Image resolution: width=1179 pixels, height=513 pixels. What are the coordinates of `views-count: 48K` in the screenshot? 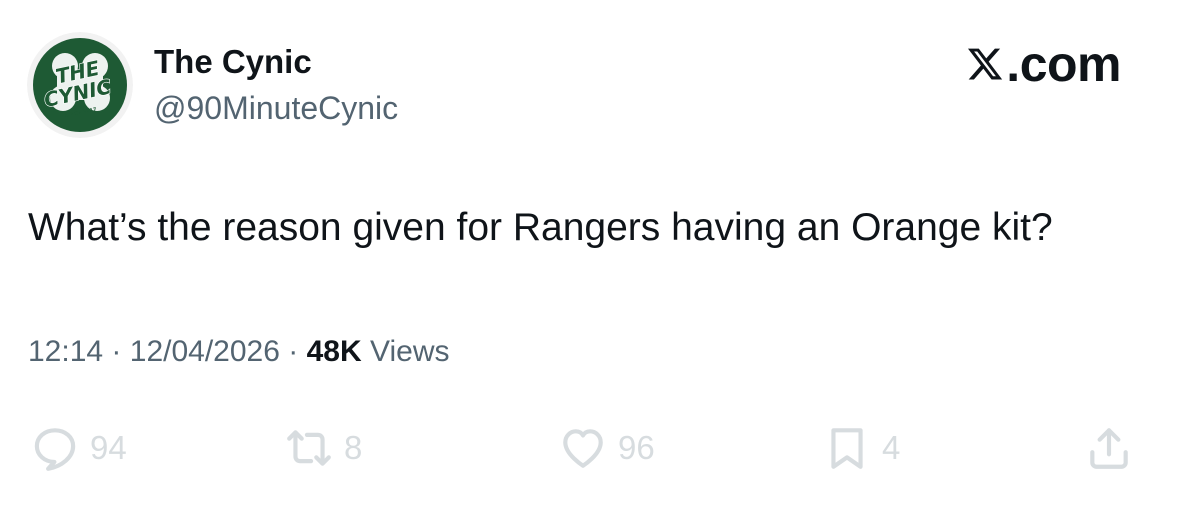 It's located at (334, 351).